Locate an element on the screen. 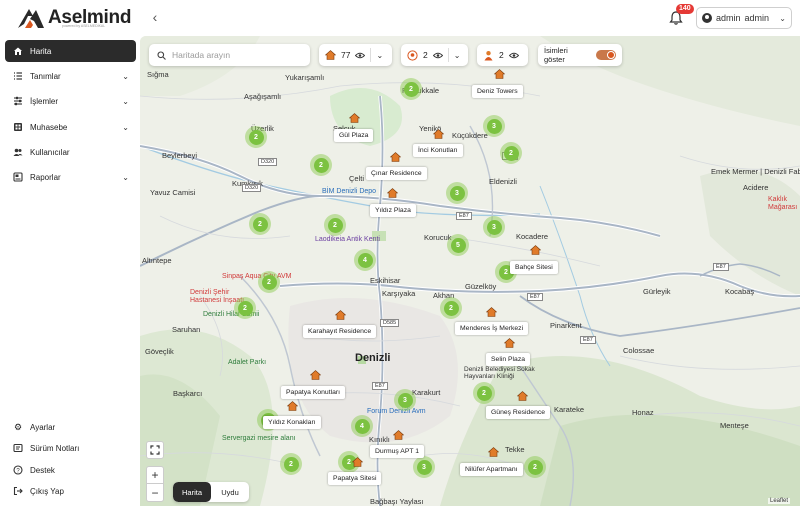 This screenshot has width=800, height=506. badge-filter: 2 ⌄ is located at coordinates (434, 55).